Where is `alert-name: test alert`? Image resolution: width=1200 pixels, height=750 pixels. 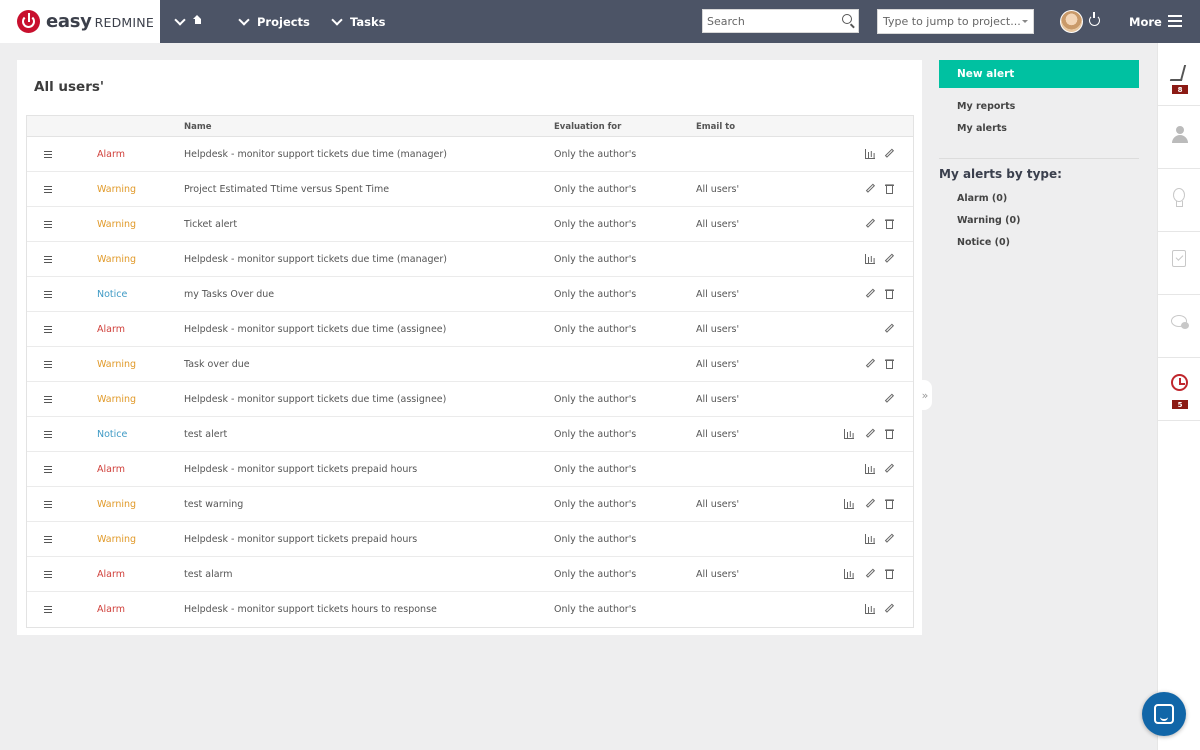
alert-name: test alert is located at coordinates (205, 434).